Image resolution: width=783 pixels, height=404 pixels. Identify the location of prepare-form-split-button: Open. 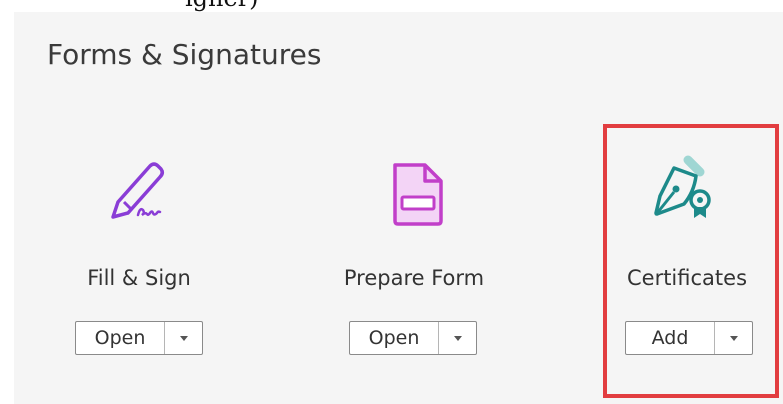
(413, 338).